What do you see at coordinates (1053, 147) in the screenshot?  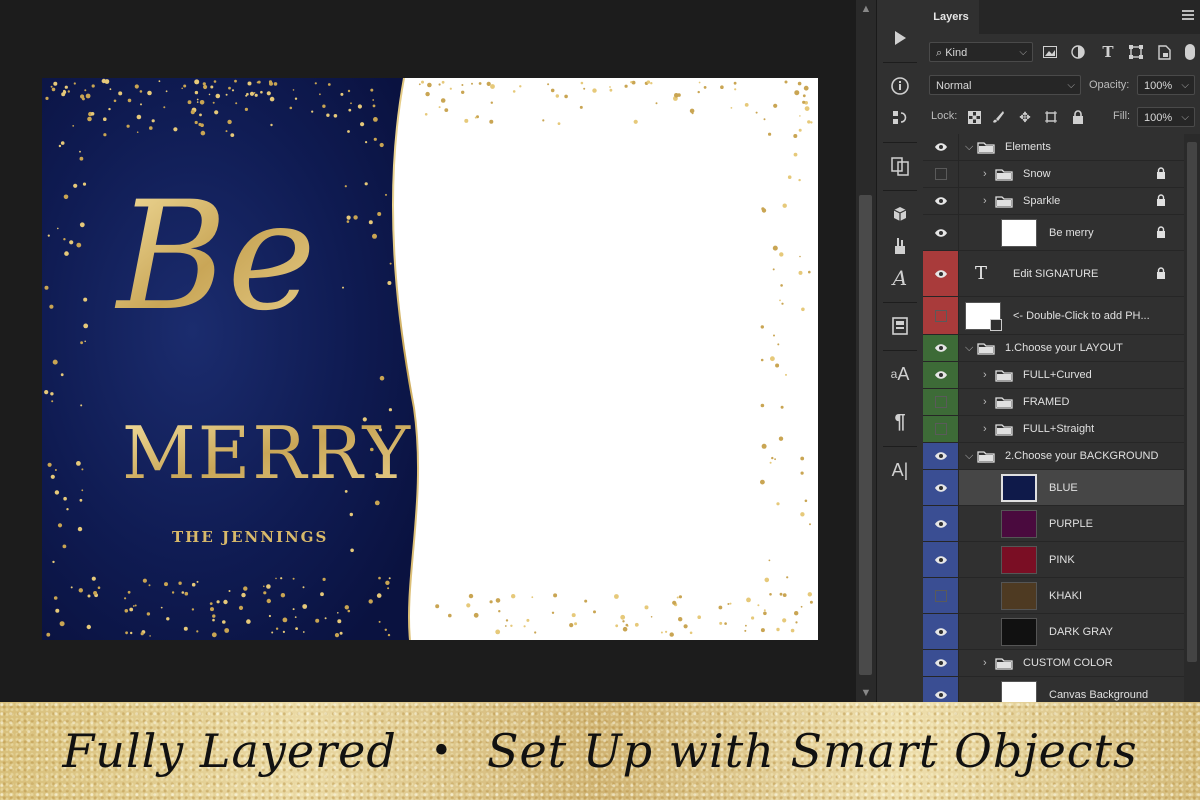 I see `layer-row: ⌵ Elements` at bounding box center [1053, 147].